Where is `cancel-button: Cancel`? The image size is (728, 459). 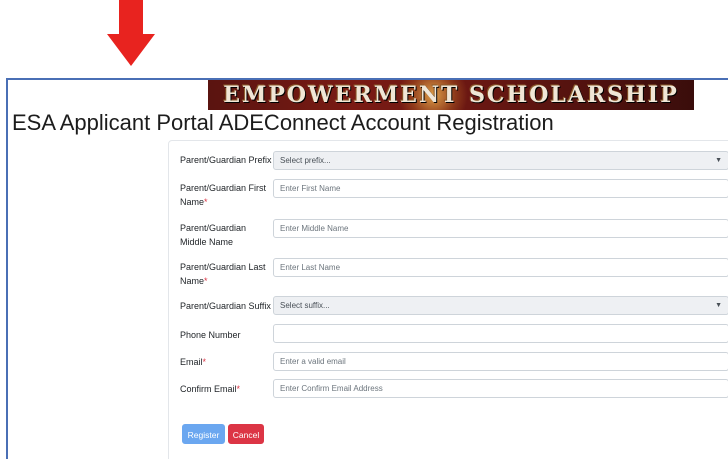 cancel-button: Cancel is located at coordinates (246, 434).